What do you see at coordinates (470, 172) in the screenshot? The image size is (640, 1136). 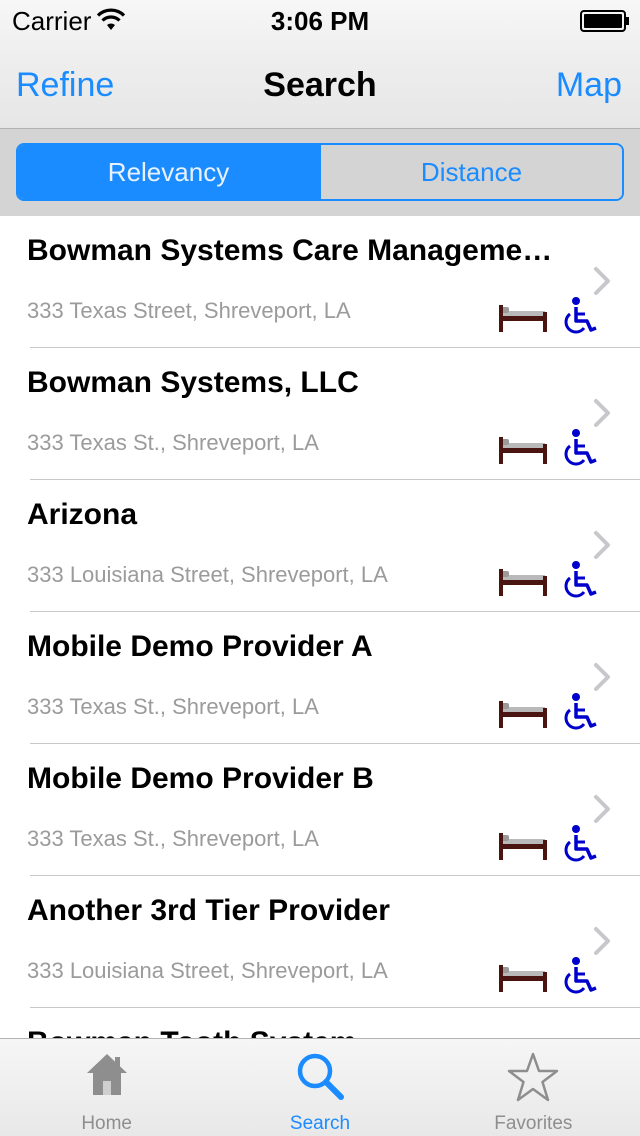 I see `segment-distance: Distance` at bounding box center [470, 172].